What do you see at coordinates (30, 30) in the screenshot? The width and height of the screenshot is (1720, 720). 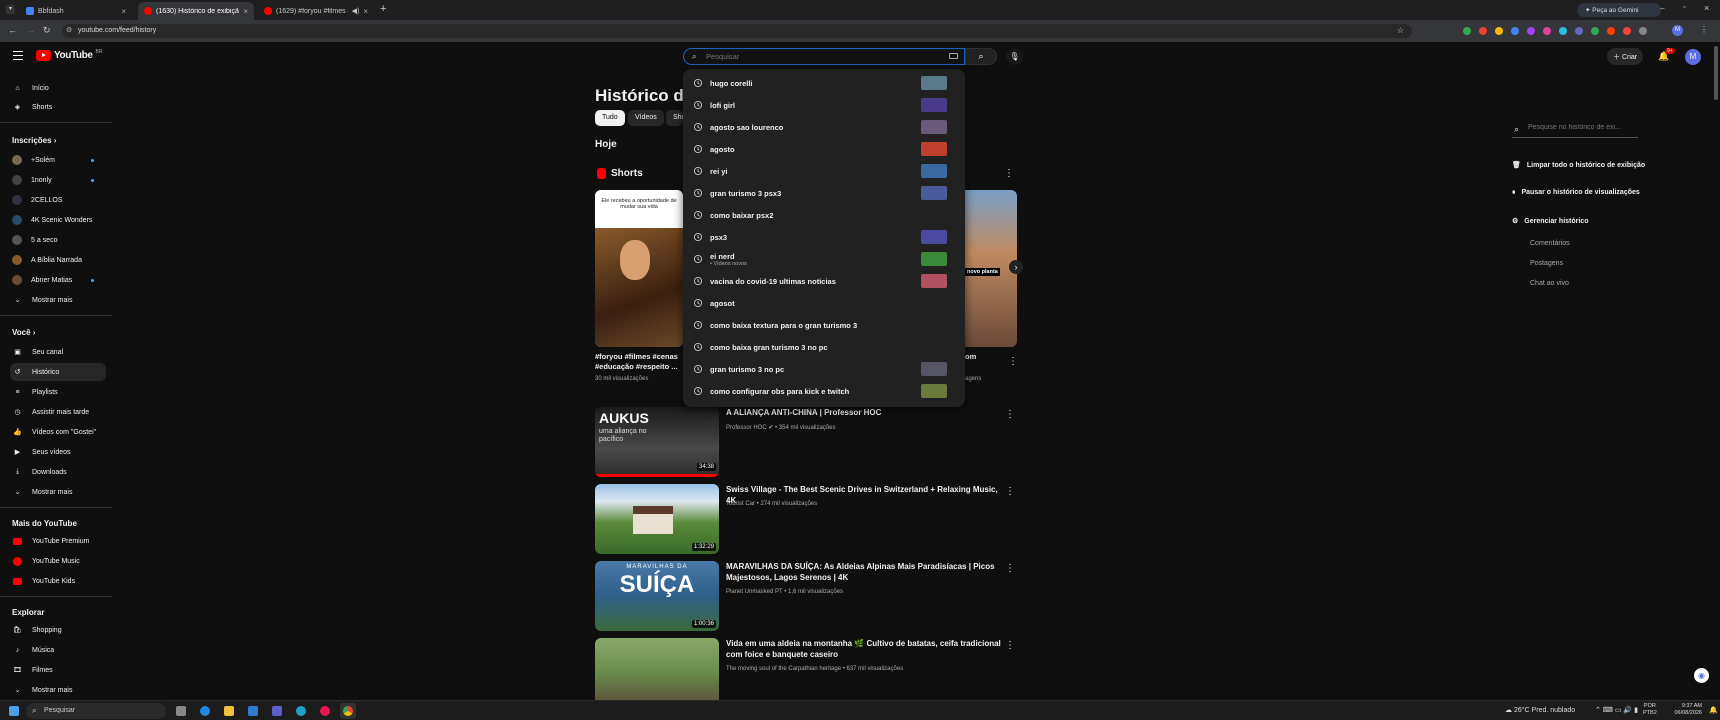 I see `forward-icon: →` at bounding box center [30, 30].